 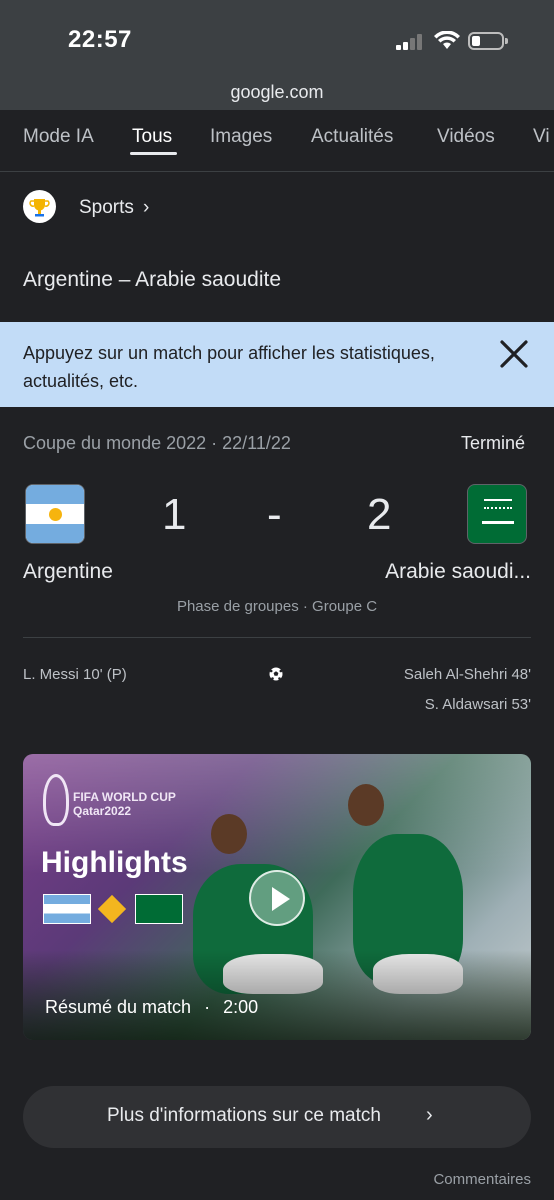 What do you see at coordinates (277, 606) in the screenshot?
I see `match-phase: Phase de groupes · Groupe C` at bounding box center [277, 606].